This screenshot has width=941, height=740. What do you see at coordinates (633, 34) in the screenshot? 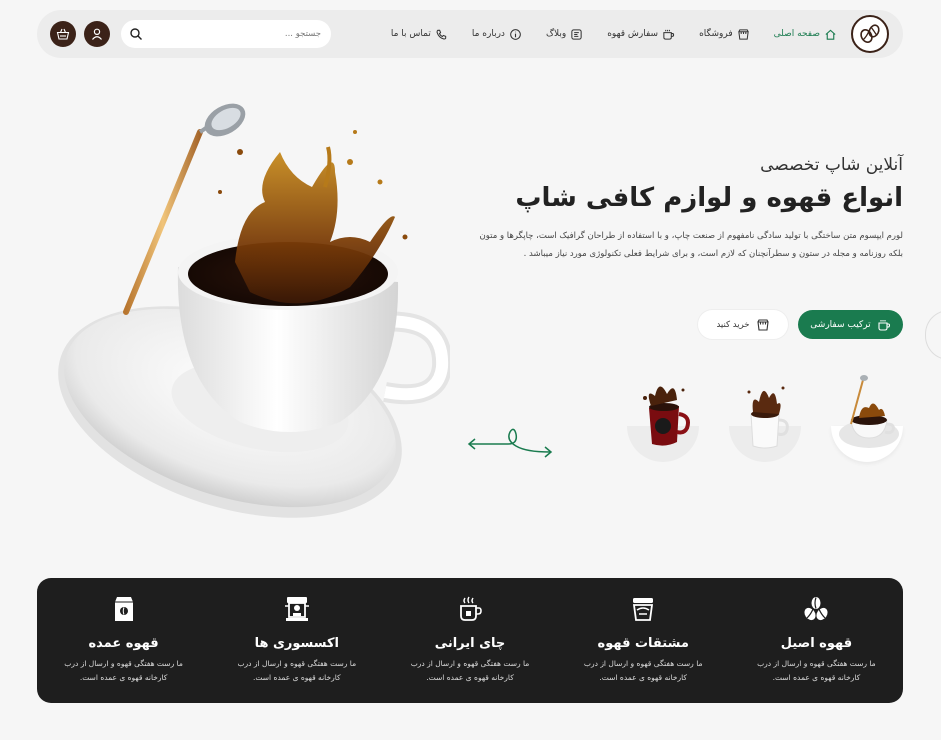
I see `nav-label: سفارش قهوه` at bounding box center [633, 34].